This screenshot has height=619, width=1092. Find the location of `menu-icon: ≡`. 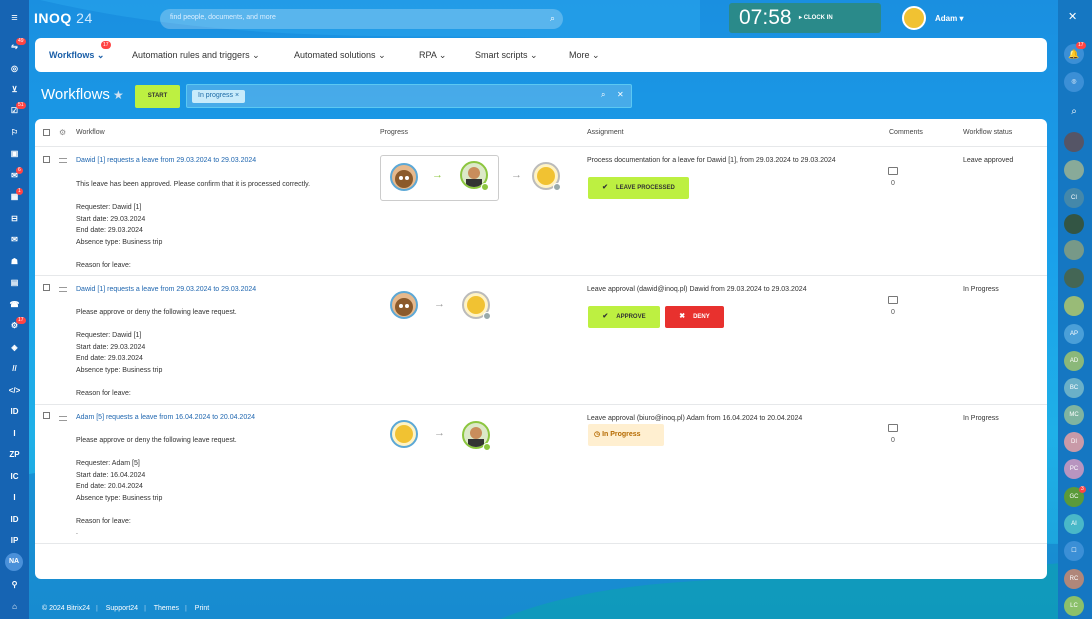

menu-icon: ≡ is located at coordinates (14, 18).